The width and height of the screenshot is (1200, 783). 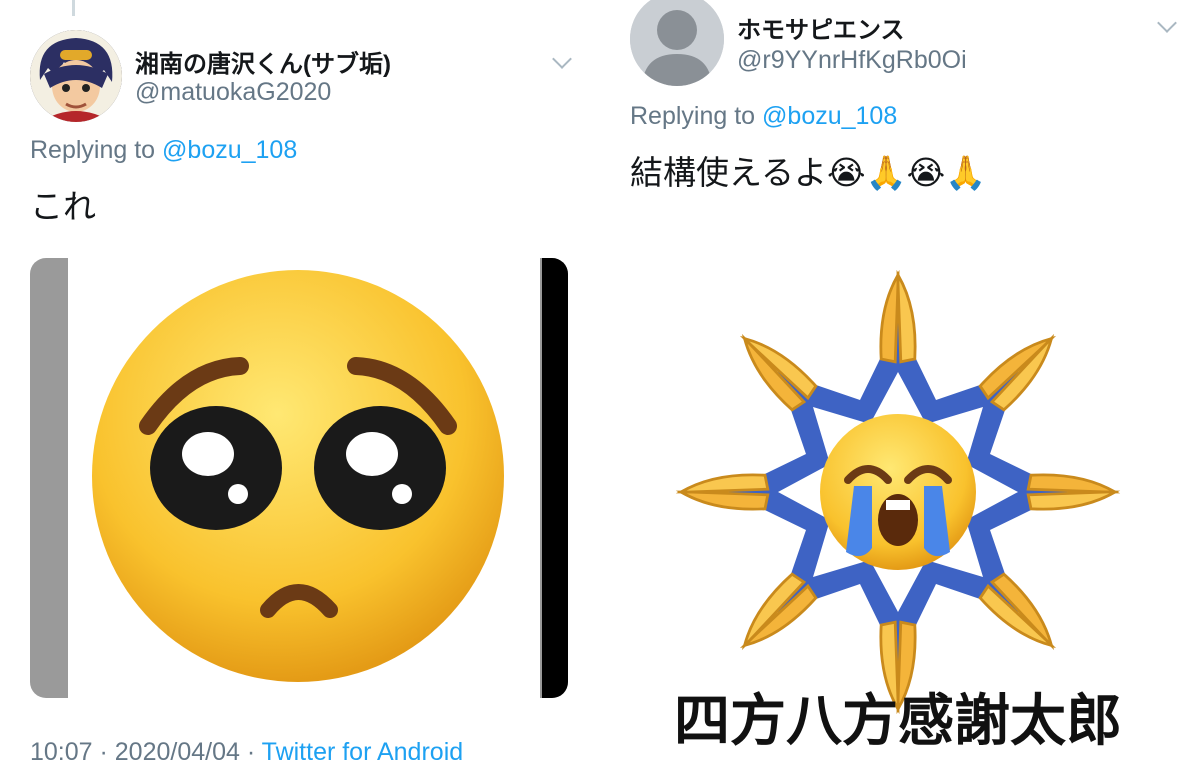 I want to click on timestamp: 10:07 · 2020/04/04 ·, so click(x=146, y=752).